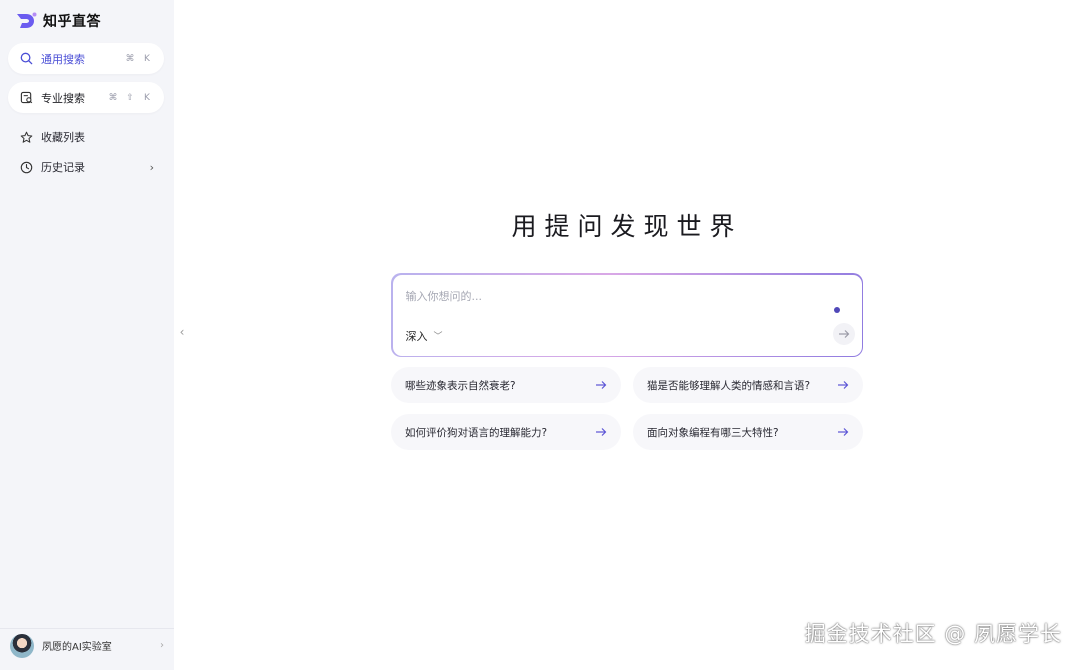  I want to click on shortcut-key: ⇧, so click(130, 97).